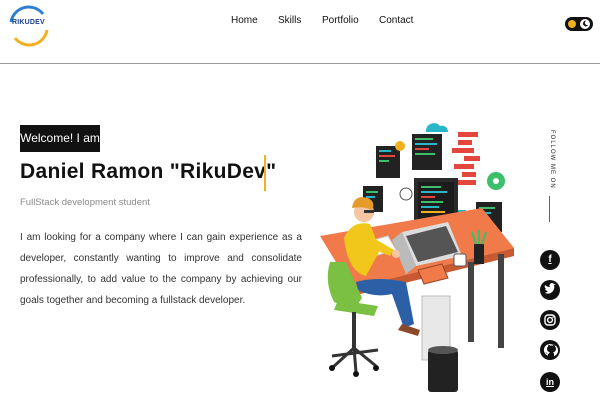 This screenshot has height=400, width=600. What do you see at coordinates (60, 138) in the screenshot?
I see `welcome-badge: Welcome! I am` at bounding box center [60, 138].